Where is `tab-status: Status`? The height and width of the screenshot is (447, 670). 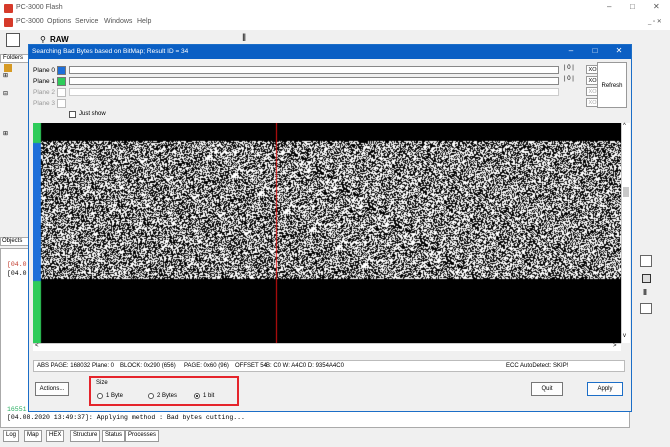
tab-status: Status is located at coordinates (114, 436).